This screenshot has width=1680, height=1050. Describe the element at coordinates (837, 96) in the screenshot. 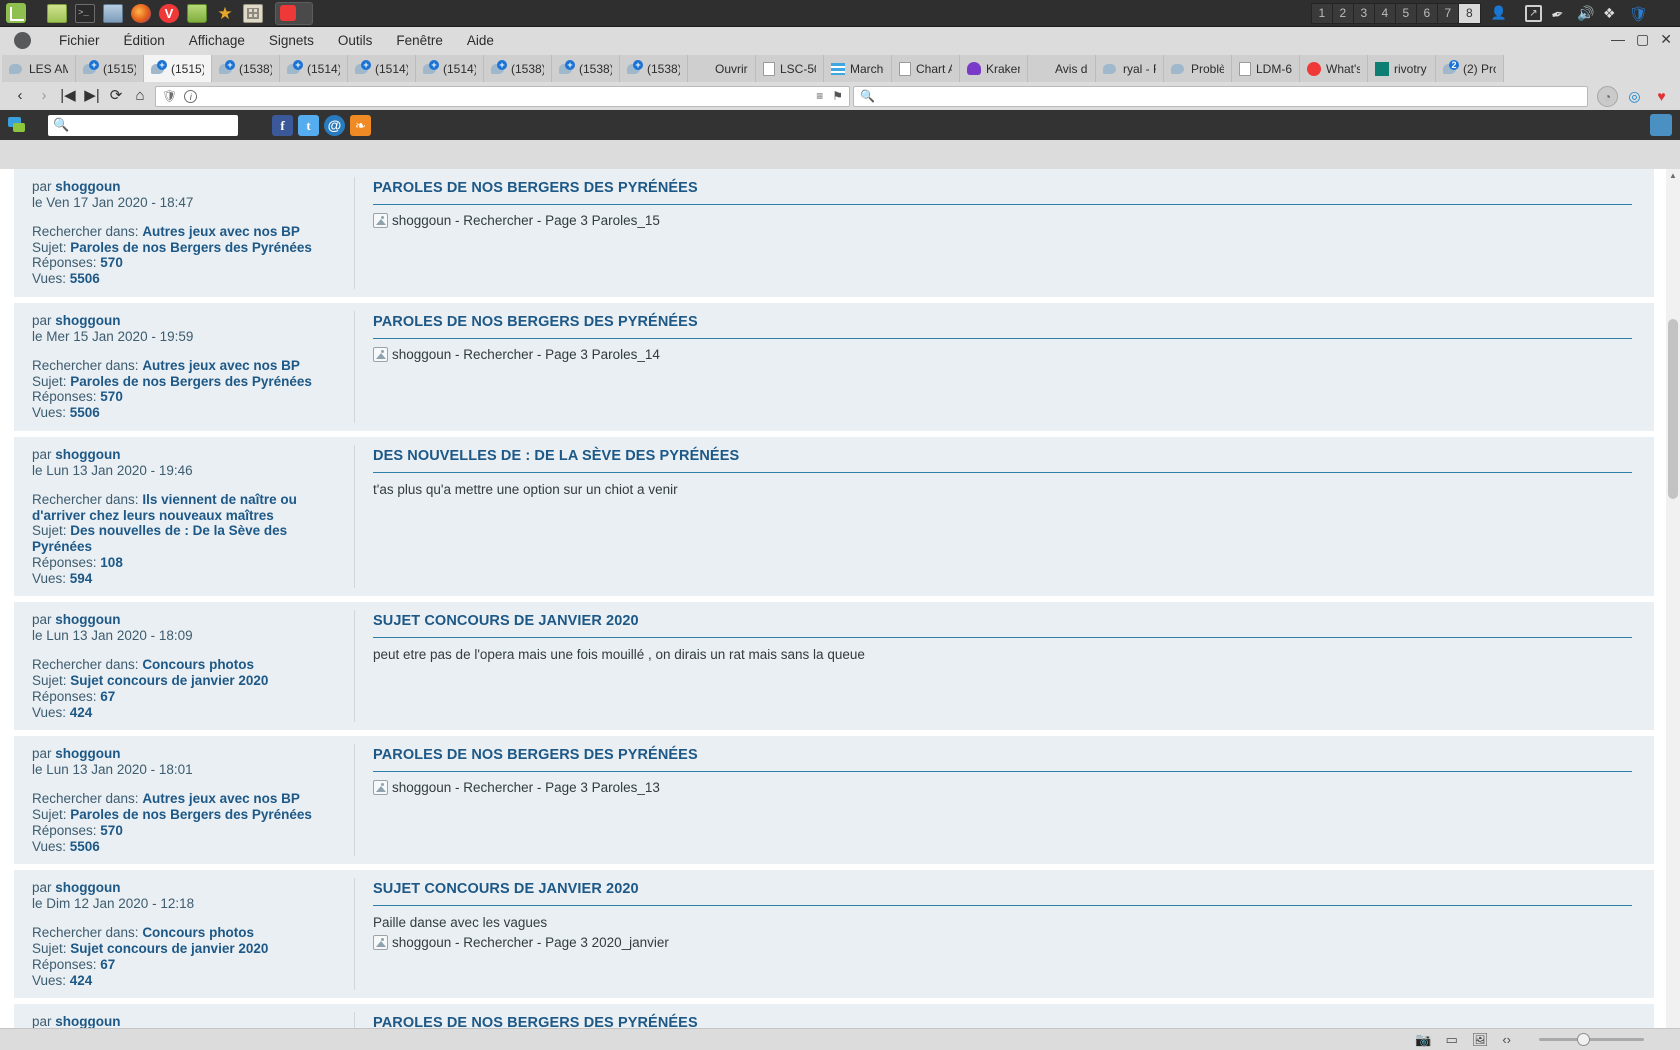

I see `bookmark-icon: ⚑` at that location.